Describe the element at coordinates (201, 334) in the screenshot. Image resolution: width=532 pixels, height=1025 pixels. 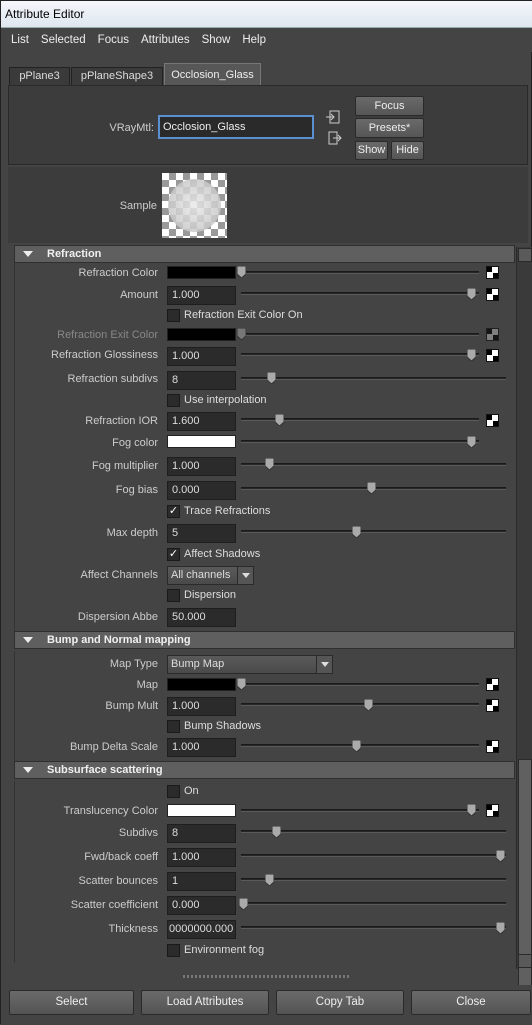
I see `exit-color-swatch` at that location.